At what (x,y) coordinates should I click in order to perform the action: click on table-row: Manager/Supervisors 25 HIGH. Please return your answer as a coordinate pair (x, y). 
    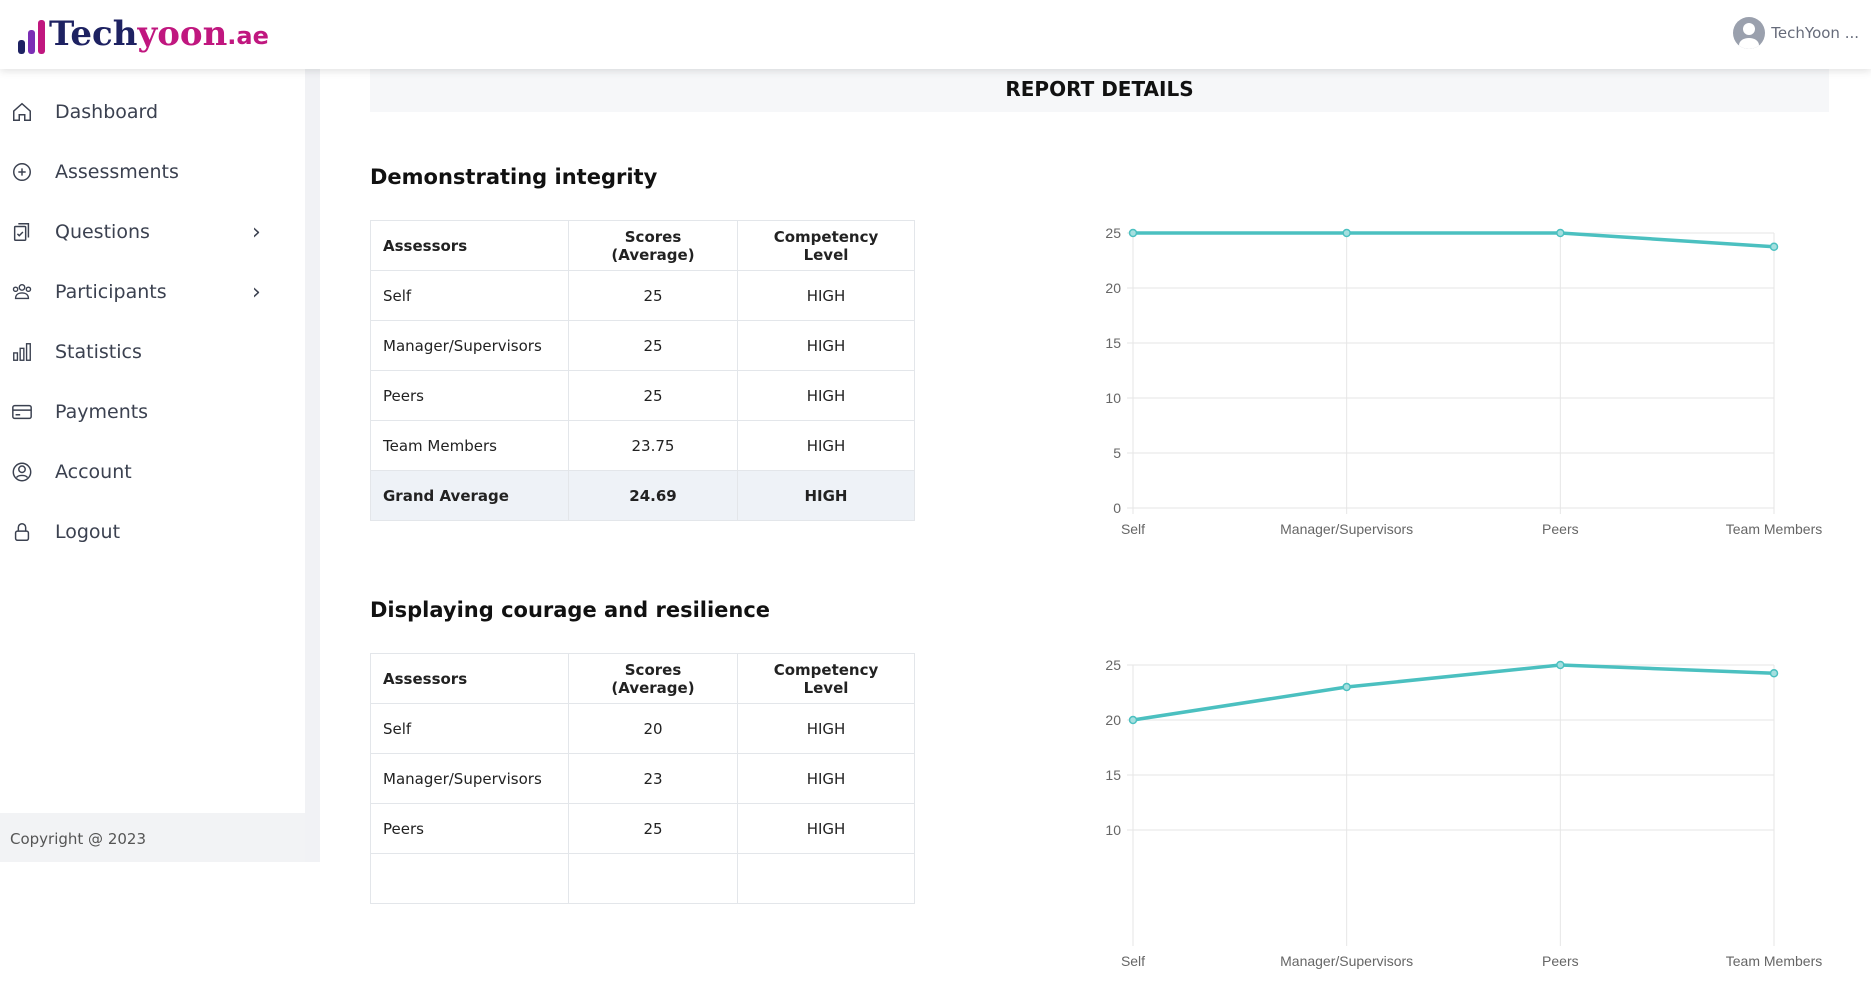
    Looking at the image, I should click on (642, 345).